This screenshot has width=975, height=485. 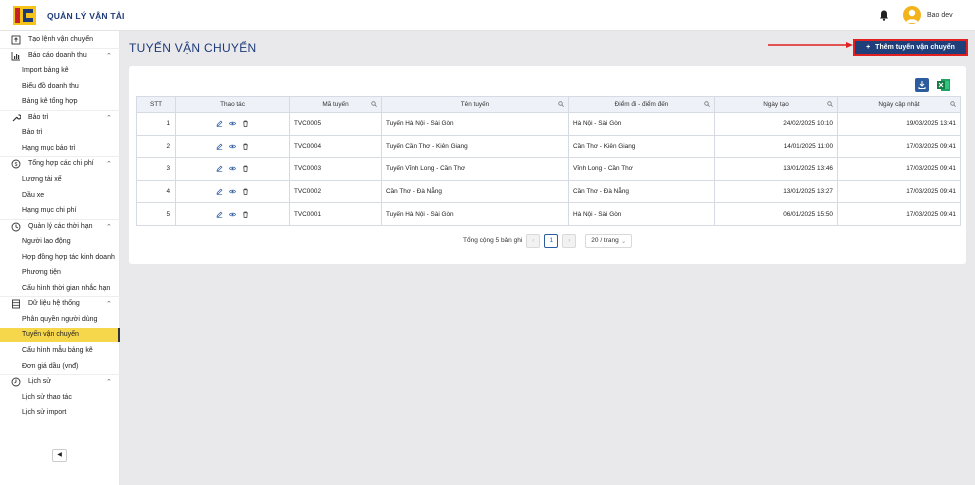 I want to click on sidebar-item-label: Lương tài xế, so click(x=42, y=179).